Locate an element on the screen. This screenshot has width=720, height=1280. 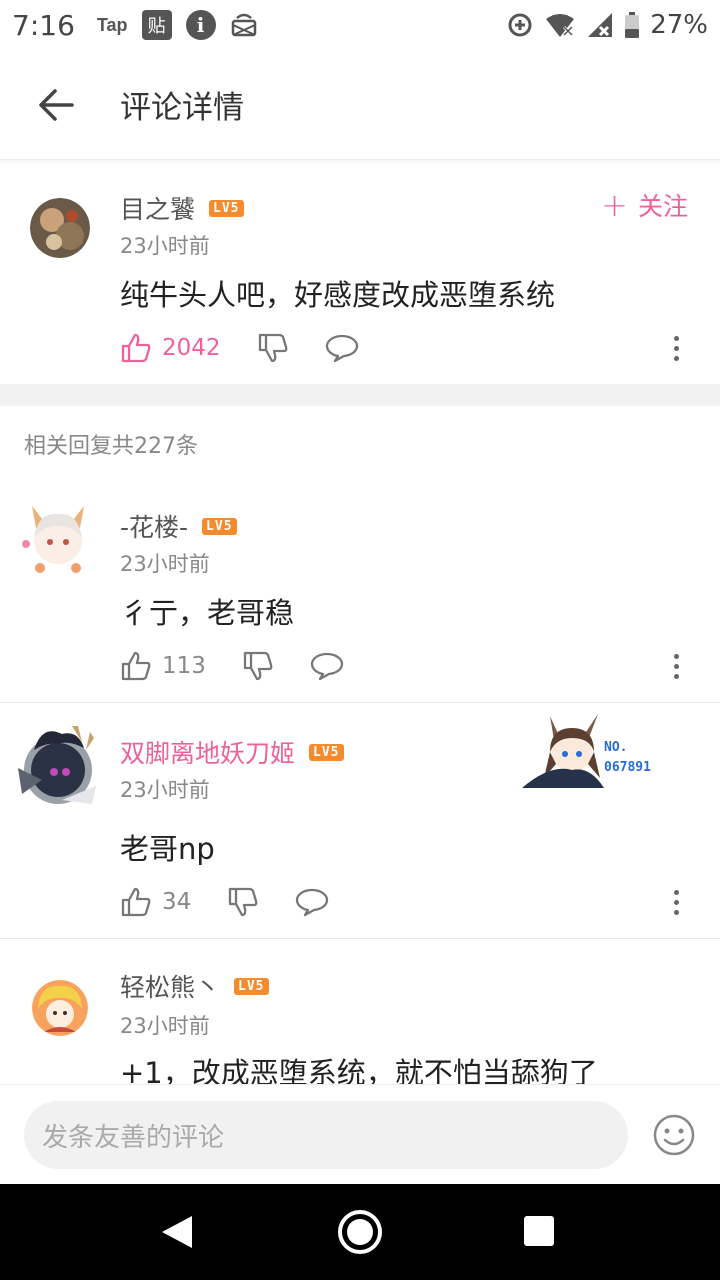
wifi-icon is located at coordinates (560, 25).